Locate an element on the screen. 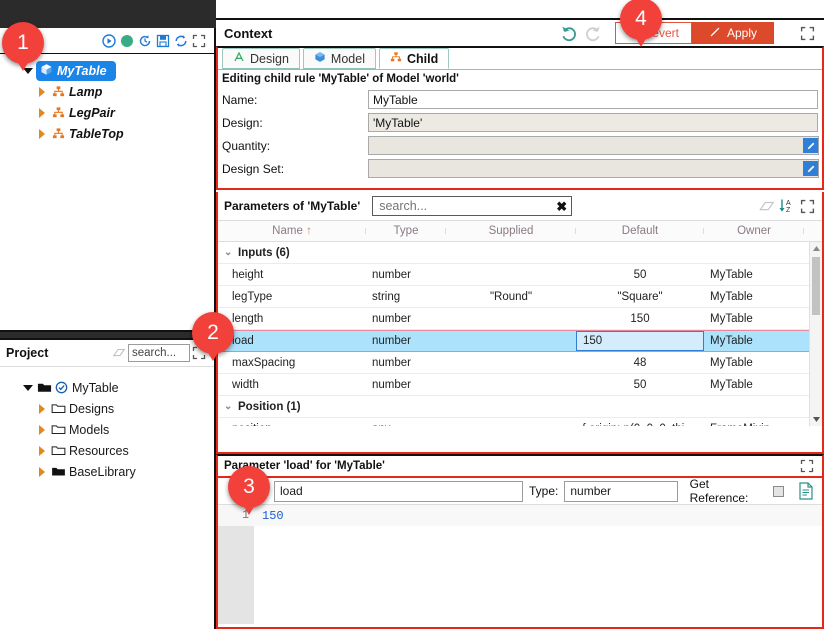 The height and width of the screenshot is (629, 824). table-row-selected: load number 150 MyTable is located at coordinates (520, 341).